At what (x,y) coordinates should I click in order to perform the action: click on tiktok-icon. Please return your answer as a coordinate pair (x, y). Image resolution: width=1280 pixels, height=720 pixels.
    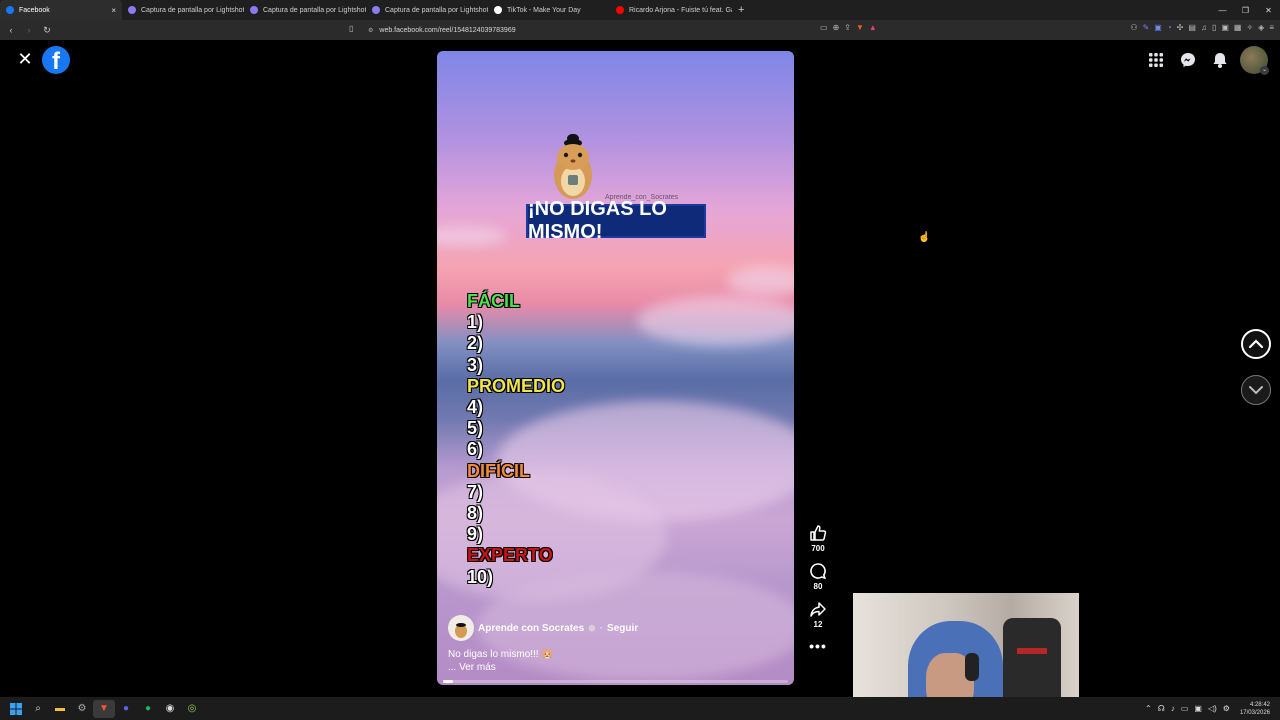
    Looking at the image, I should click on (498, 10).